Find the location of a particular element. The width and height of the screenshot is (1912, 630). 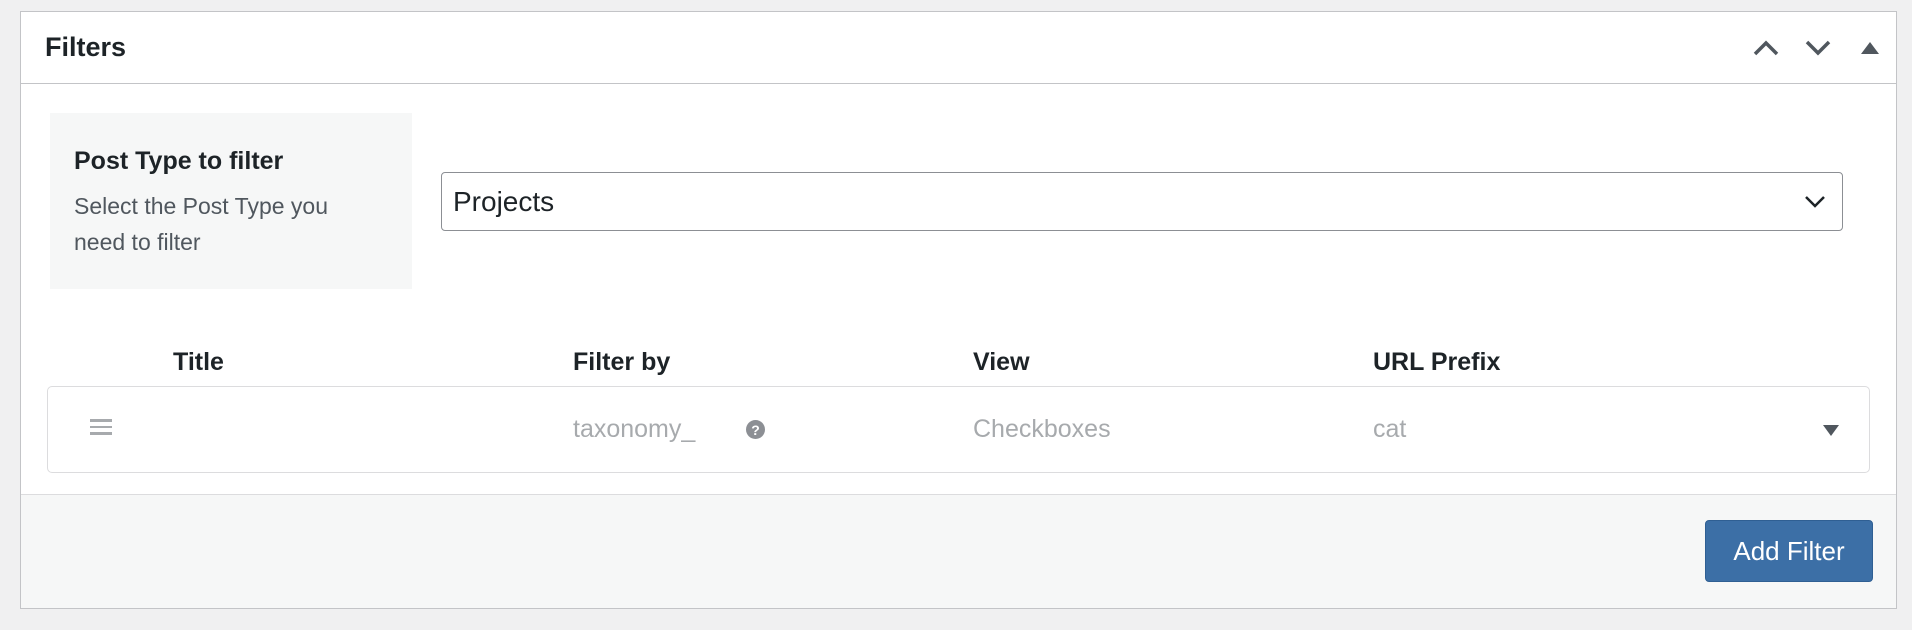

row-expand-toggle-icon is located at coordinates (1831, 430).